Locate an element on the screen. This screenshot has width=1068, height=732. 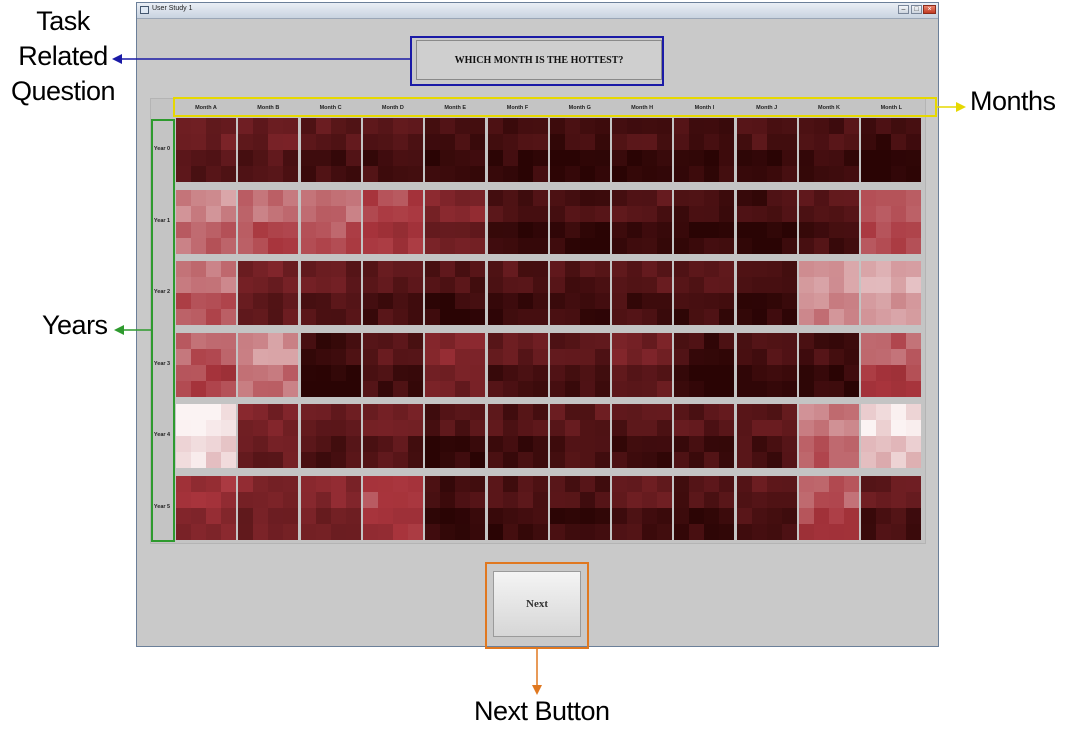
close-icon: × is located at coordinates (929, 9).